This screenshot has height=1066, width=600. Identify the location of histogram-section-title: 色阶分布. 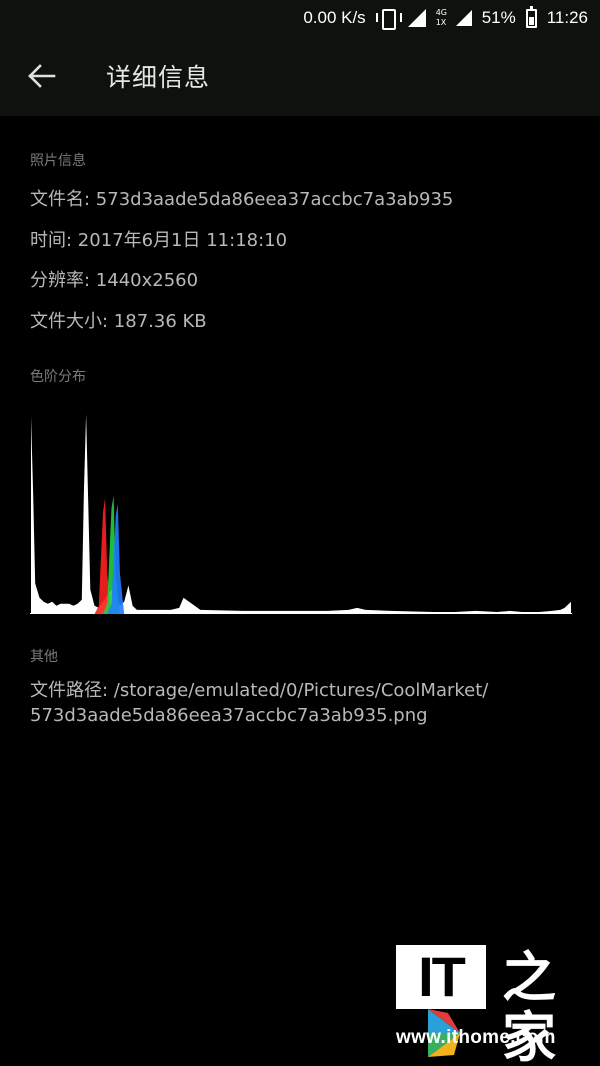
(58, 377).